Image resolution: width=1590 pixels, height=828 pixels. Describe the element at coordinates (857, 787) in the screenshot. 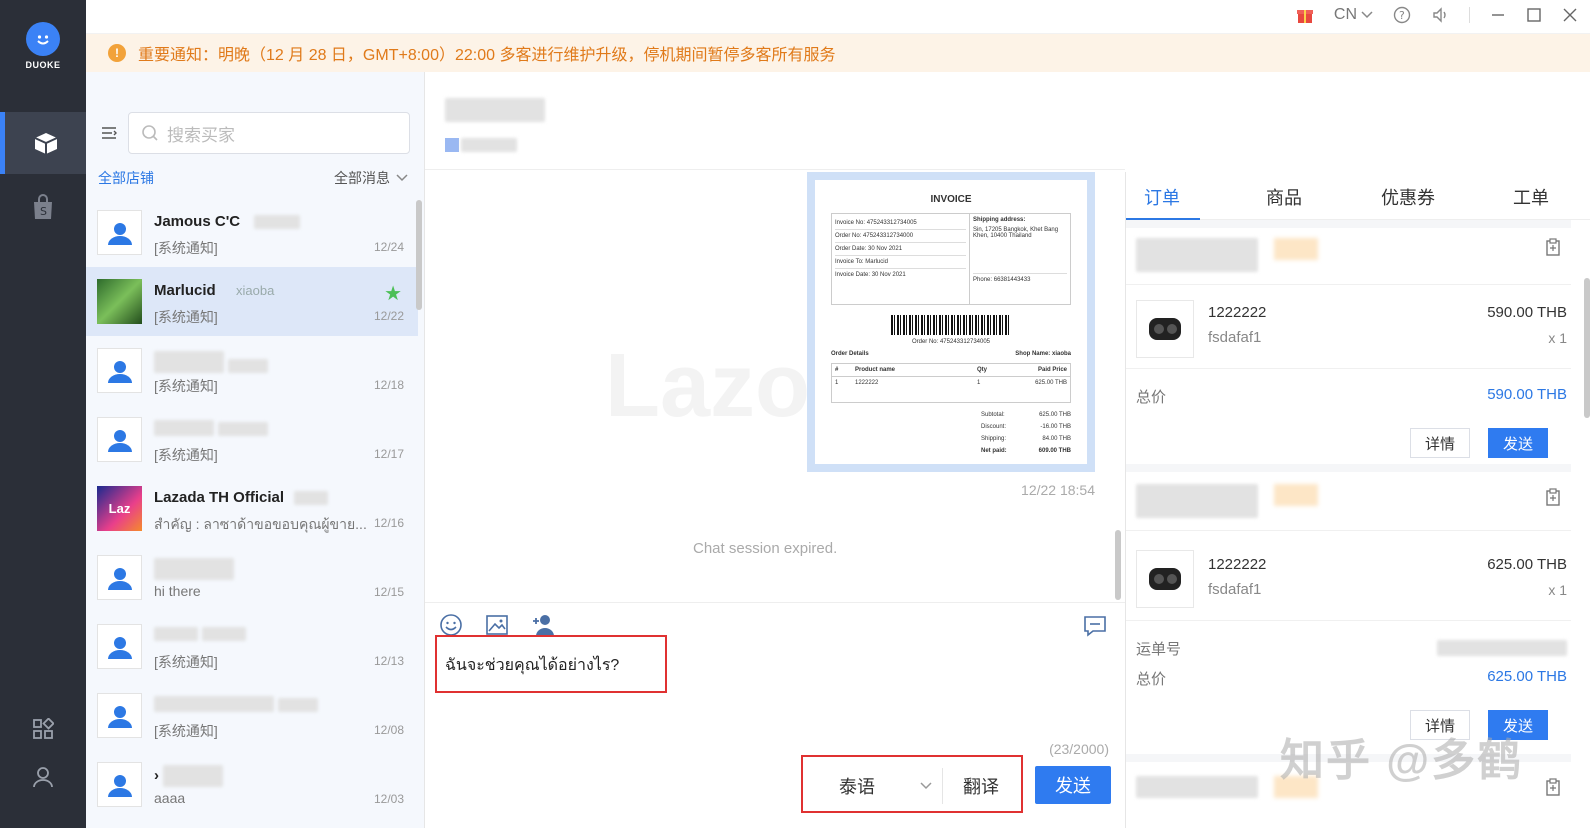

I see `language-value: 泰语` at that location.